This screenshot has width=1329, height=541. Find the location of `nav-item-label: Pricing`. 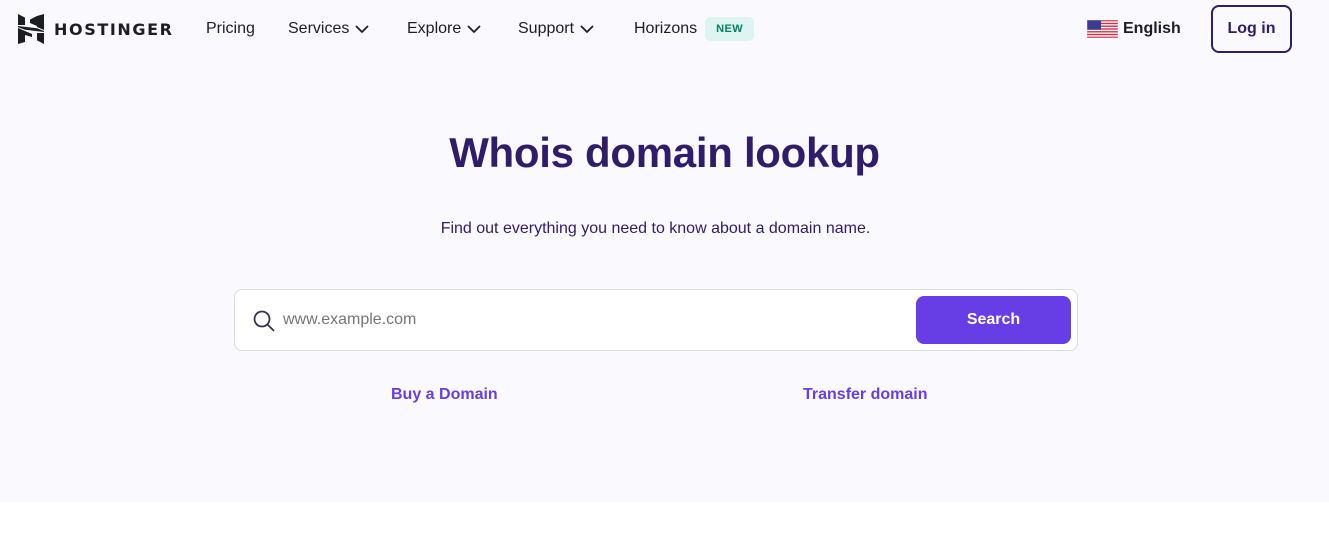

nav-item-label: Pricing is located at coordinates (230, 28).